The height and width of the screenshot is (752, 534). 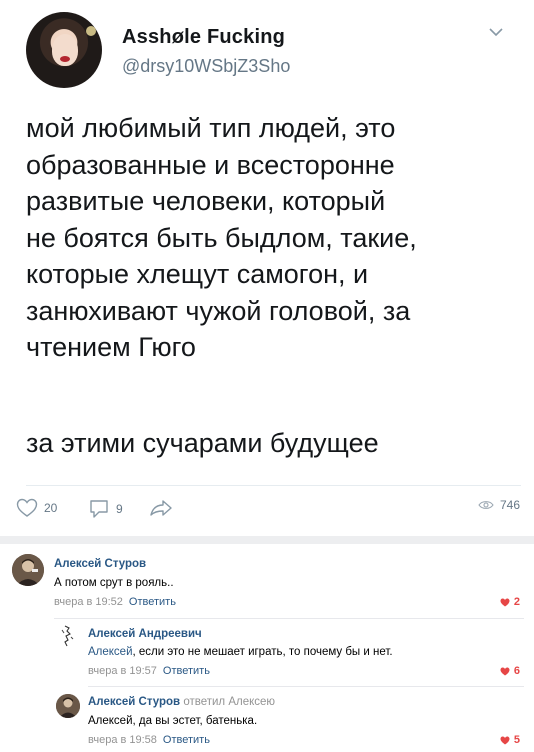 I want to click on author-handle: @drsy10WSbjZ3Sho, so click(x=206, y=66).